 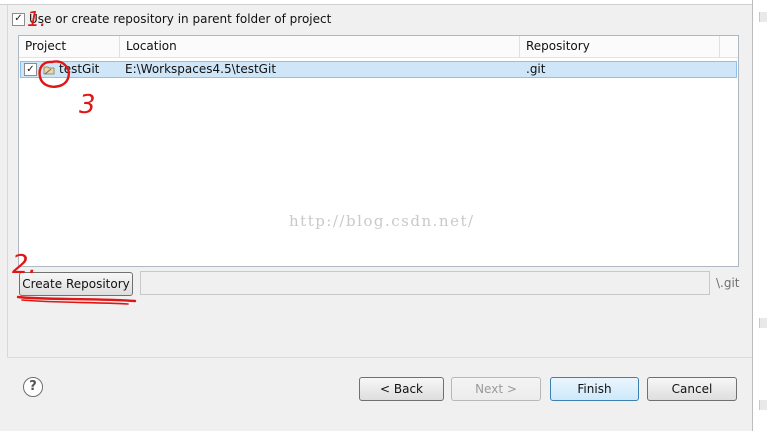 What do you see at coordinates (496, 389) in the screenshot?
I see `next-button: Next >` at bounding box center [496, 389].